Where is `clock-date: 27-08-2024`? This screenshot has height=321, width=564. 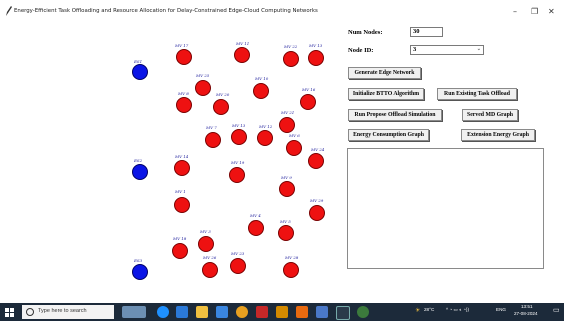
clock-date: 27-08-2024 is located at coordinates (526, 313).